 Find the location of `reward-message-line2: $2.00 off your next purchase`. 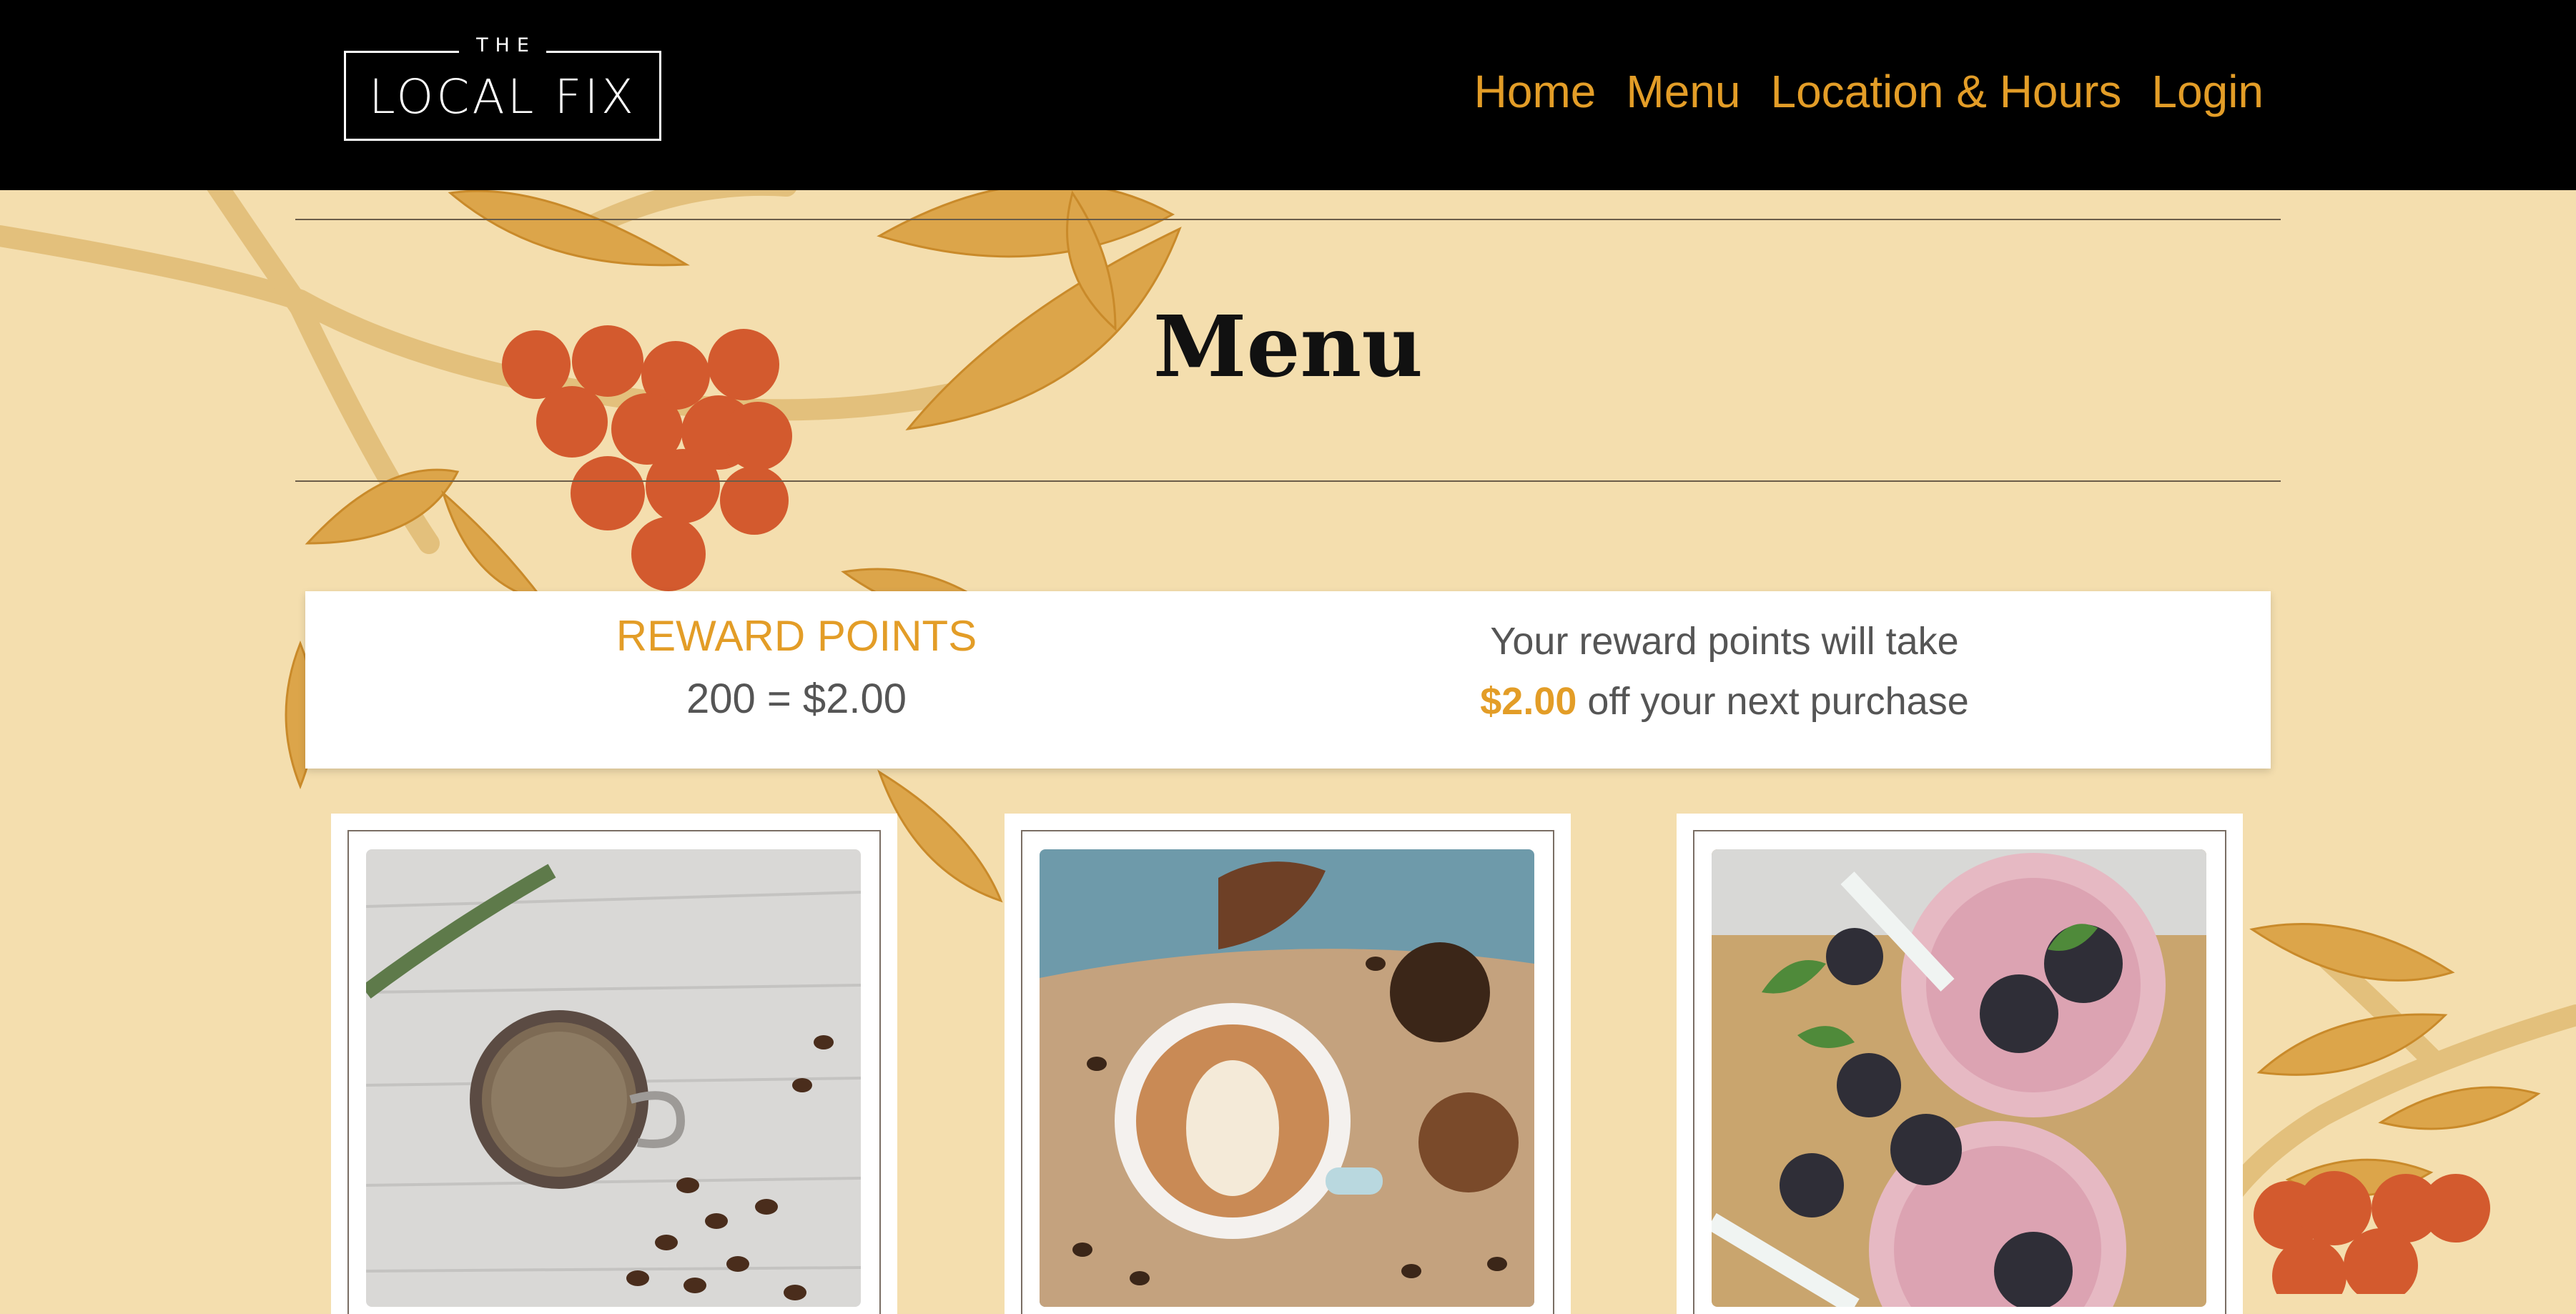

reward-message-line2: $2.00 off your next purchase is located at coordinates (1724, 701).